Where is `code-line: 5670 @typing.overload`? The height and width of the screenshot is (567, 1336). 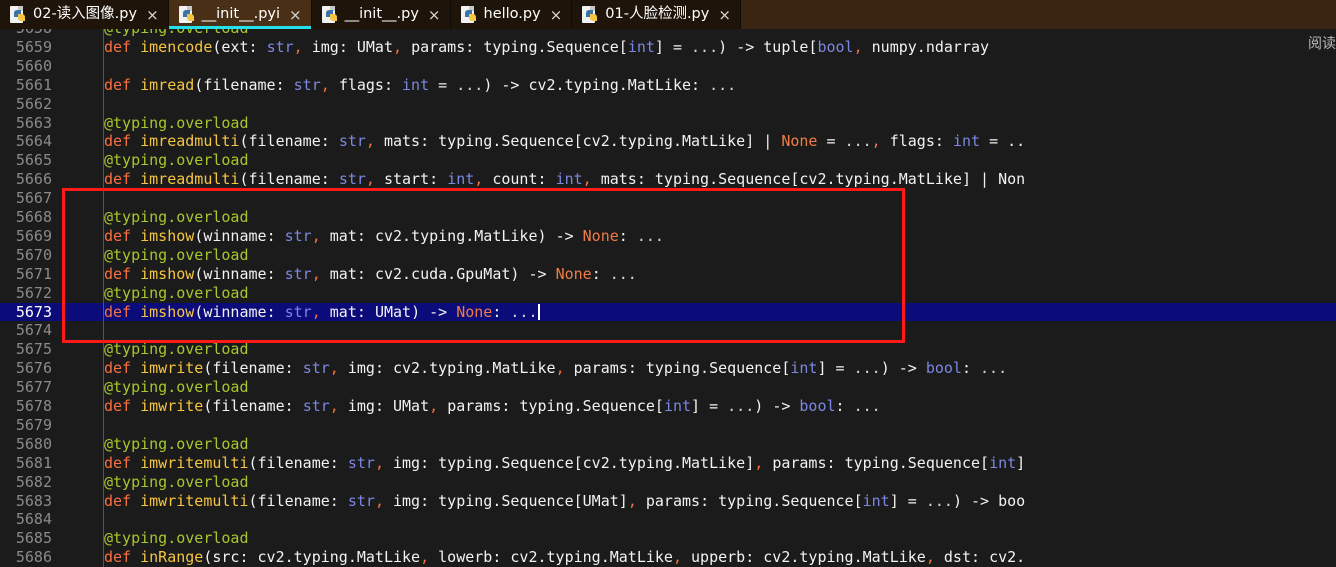 code-line: 5670 @typing.overload is located at coordinates (668, 255).